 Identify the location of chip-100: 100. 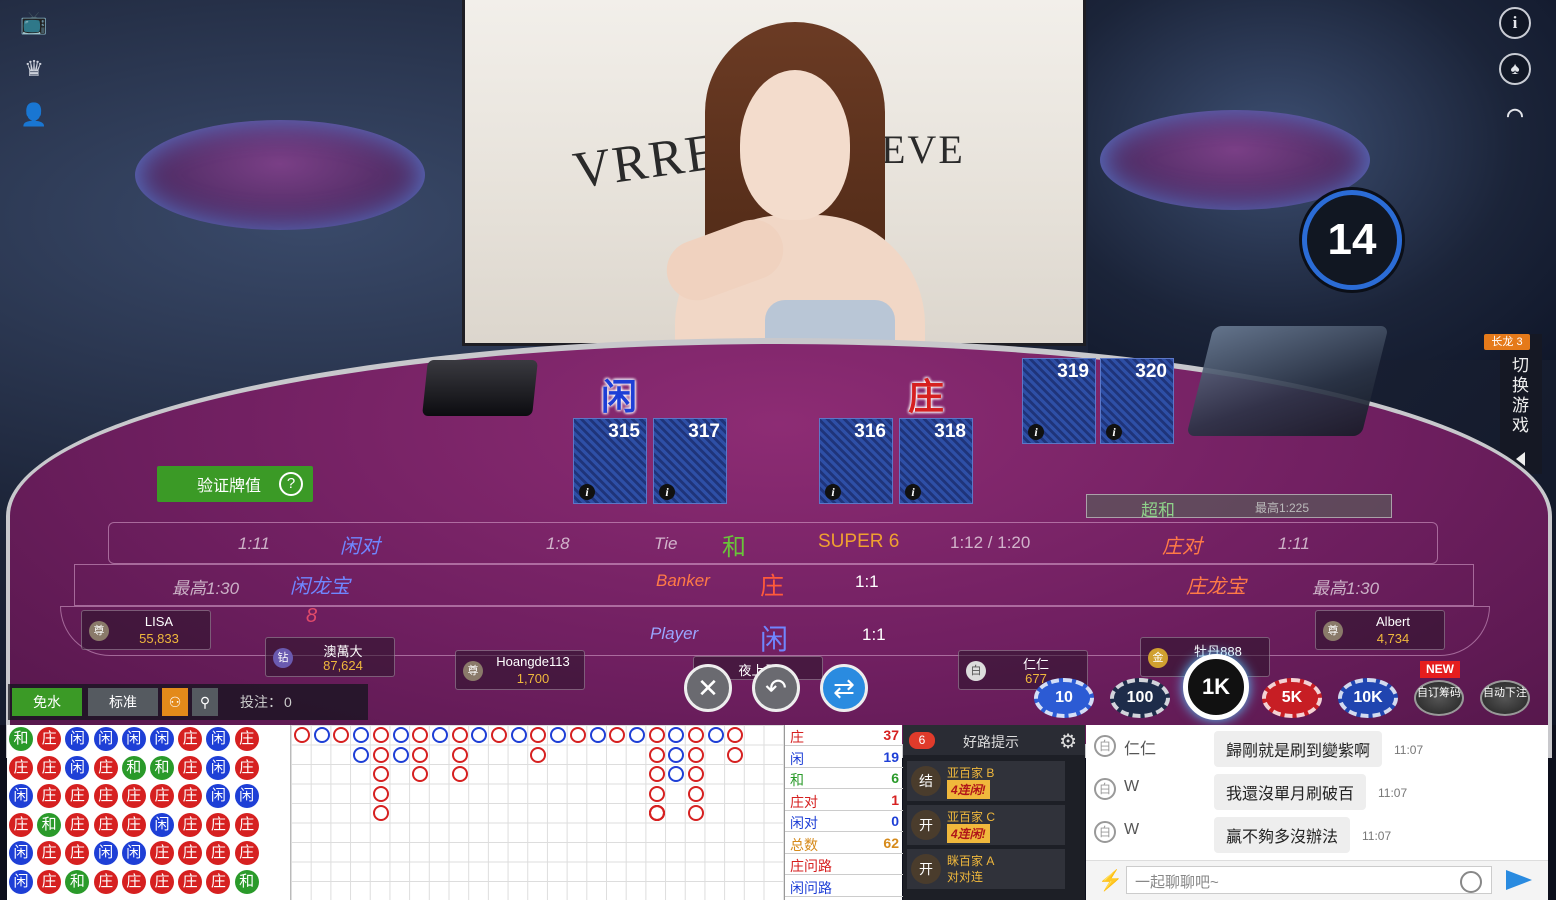
(1140, 698).